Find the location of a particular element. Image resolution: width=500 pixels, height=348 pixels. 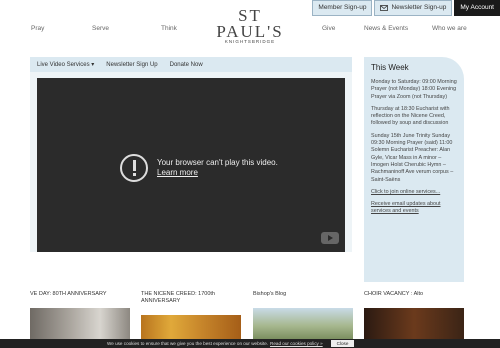

learn-more-link: Learn more is located at coordinates (217, 173).